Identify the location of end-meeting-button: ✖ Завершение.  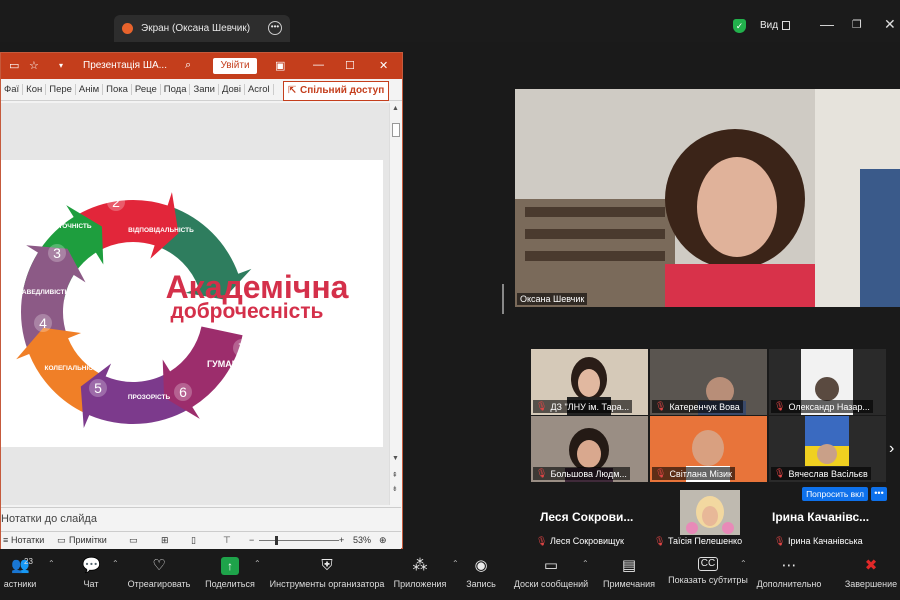
(871, 574).